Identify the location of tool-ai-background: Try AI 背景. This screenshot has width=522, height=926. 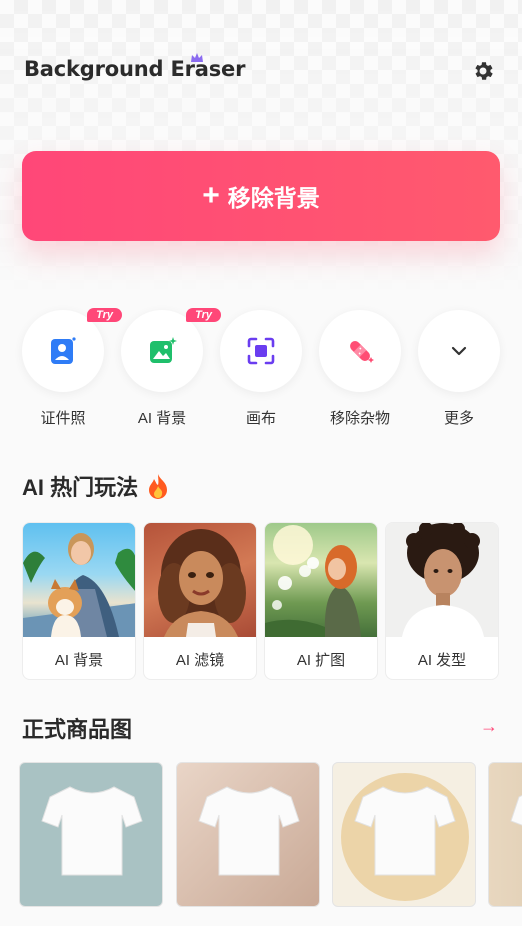
(171, 368).